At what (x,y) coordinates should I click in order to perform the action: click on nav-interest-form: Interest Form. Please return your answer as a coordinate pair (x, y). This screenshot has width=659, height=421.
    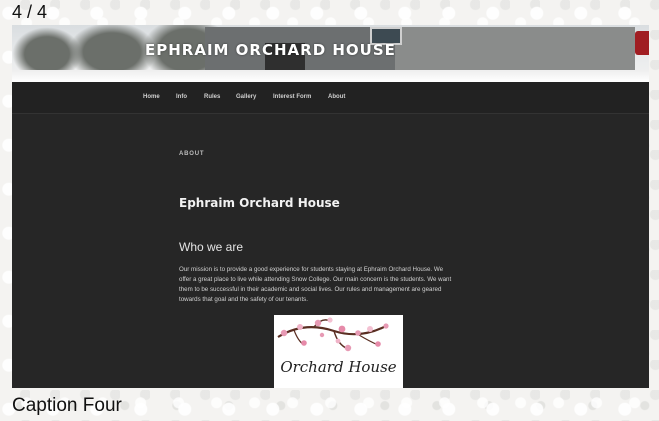
    Looking at the image, I should click on (292, 97).